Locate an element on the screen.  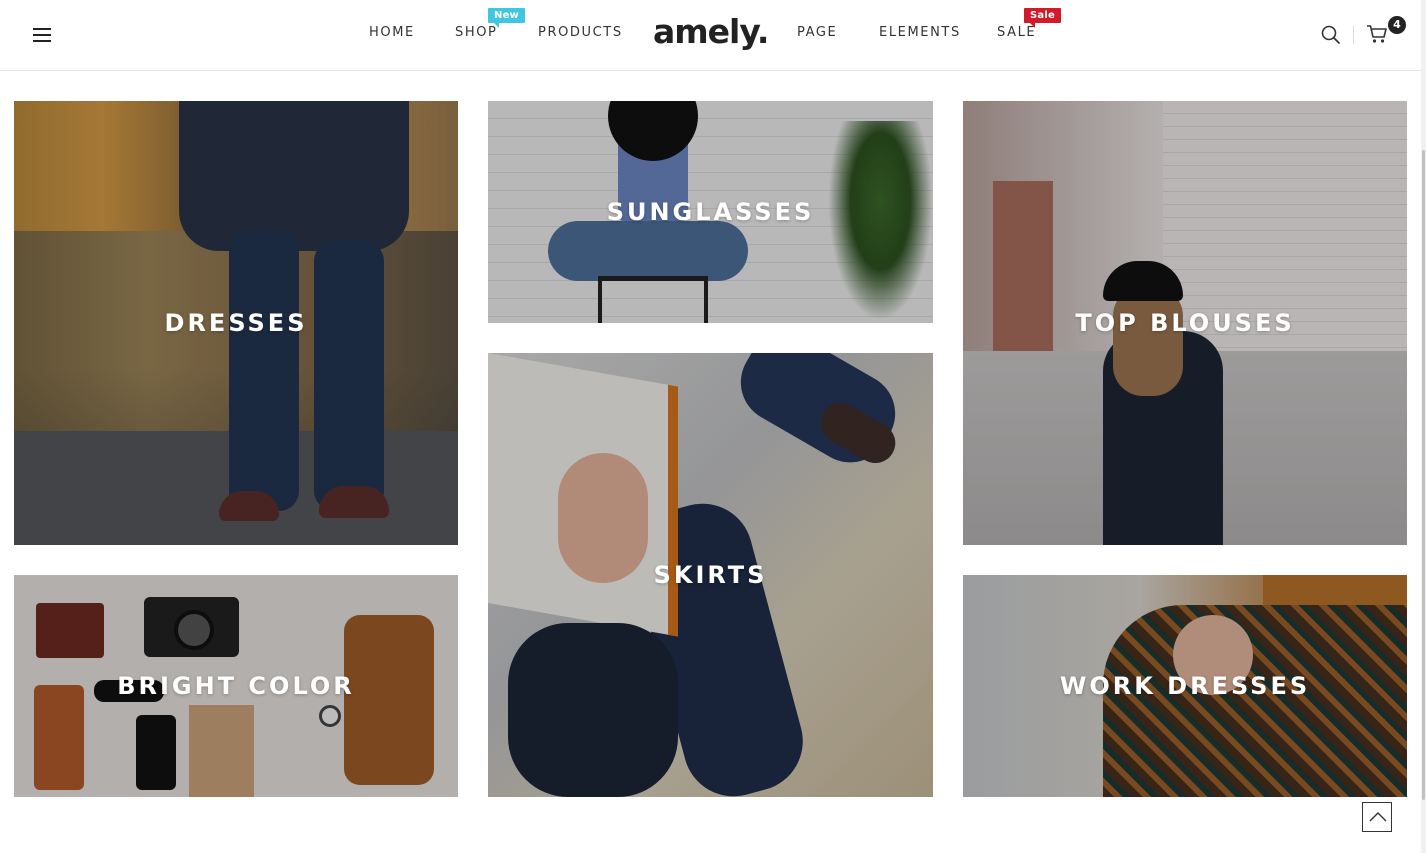
category-label-work-dresses: WORK DRESSES is located at coordinates (1185, 686).